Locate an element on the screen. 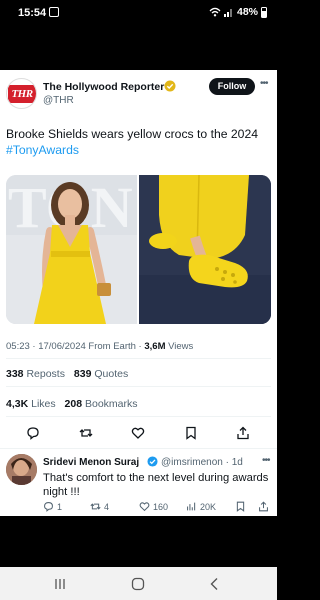  more-options-icon: ••• is located at coordinates (264, 83).